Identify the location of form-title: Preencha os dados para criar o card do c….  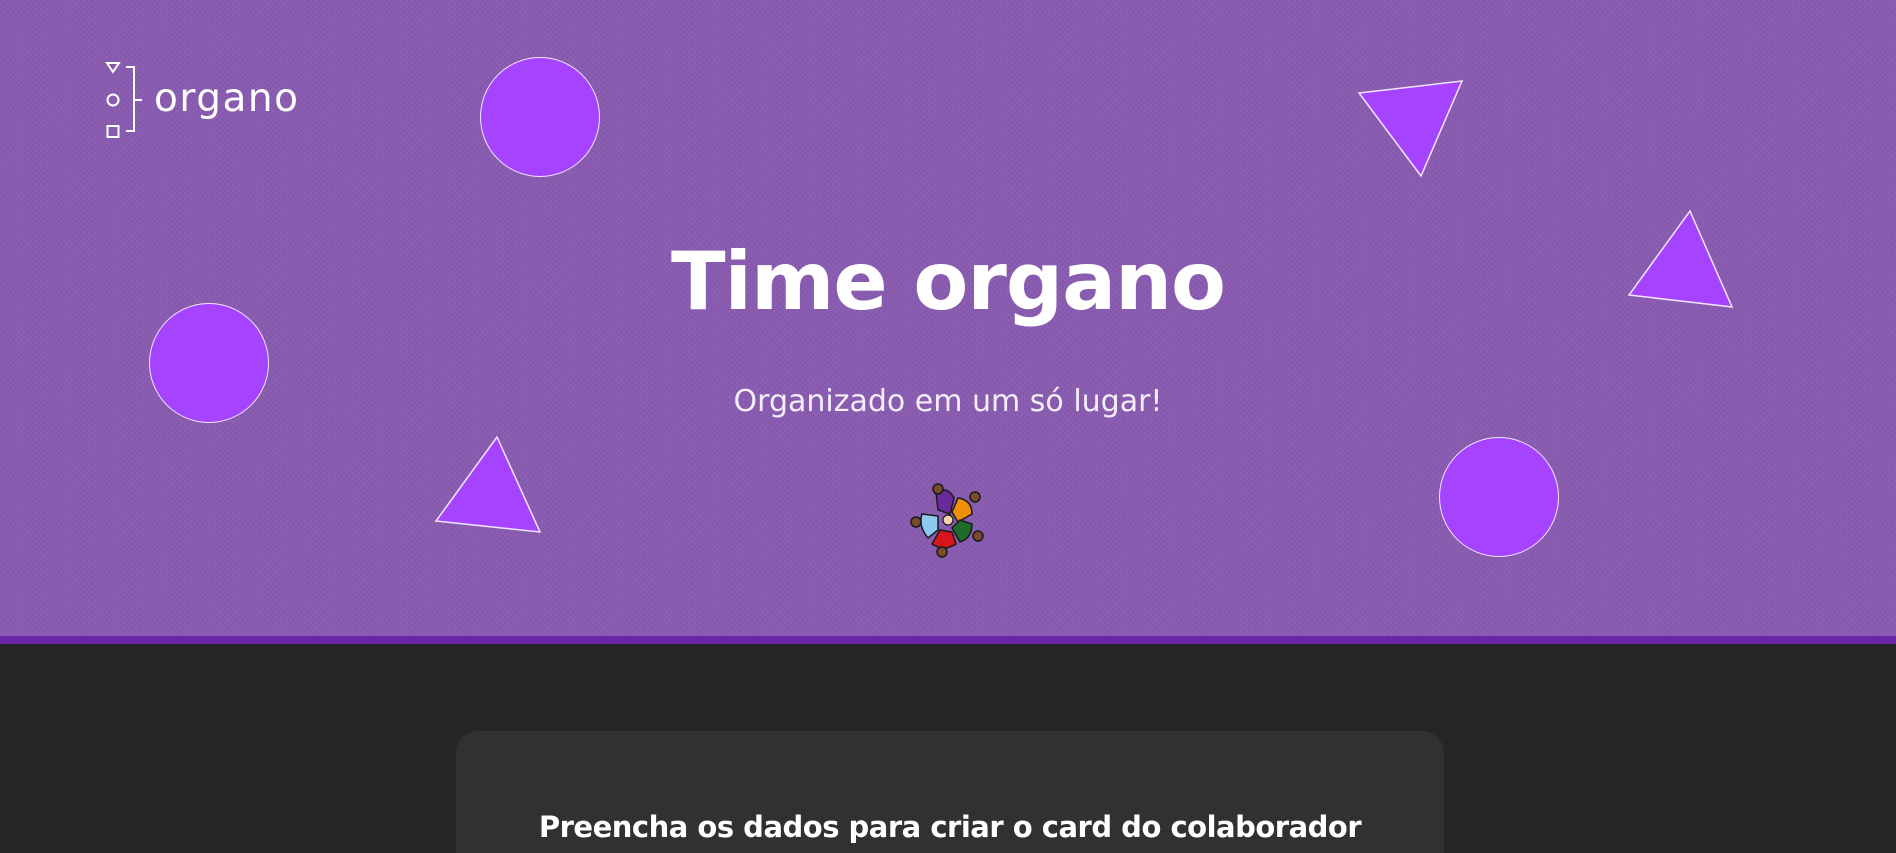
(950, 827).